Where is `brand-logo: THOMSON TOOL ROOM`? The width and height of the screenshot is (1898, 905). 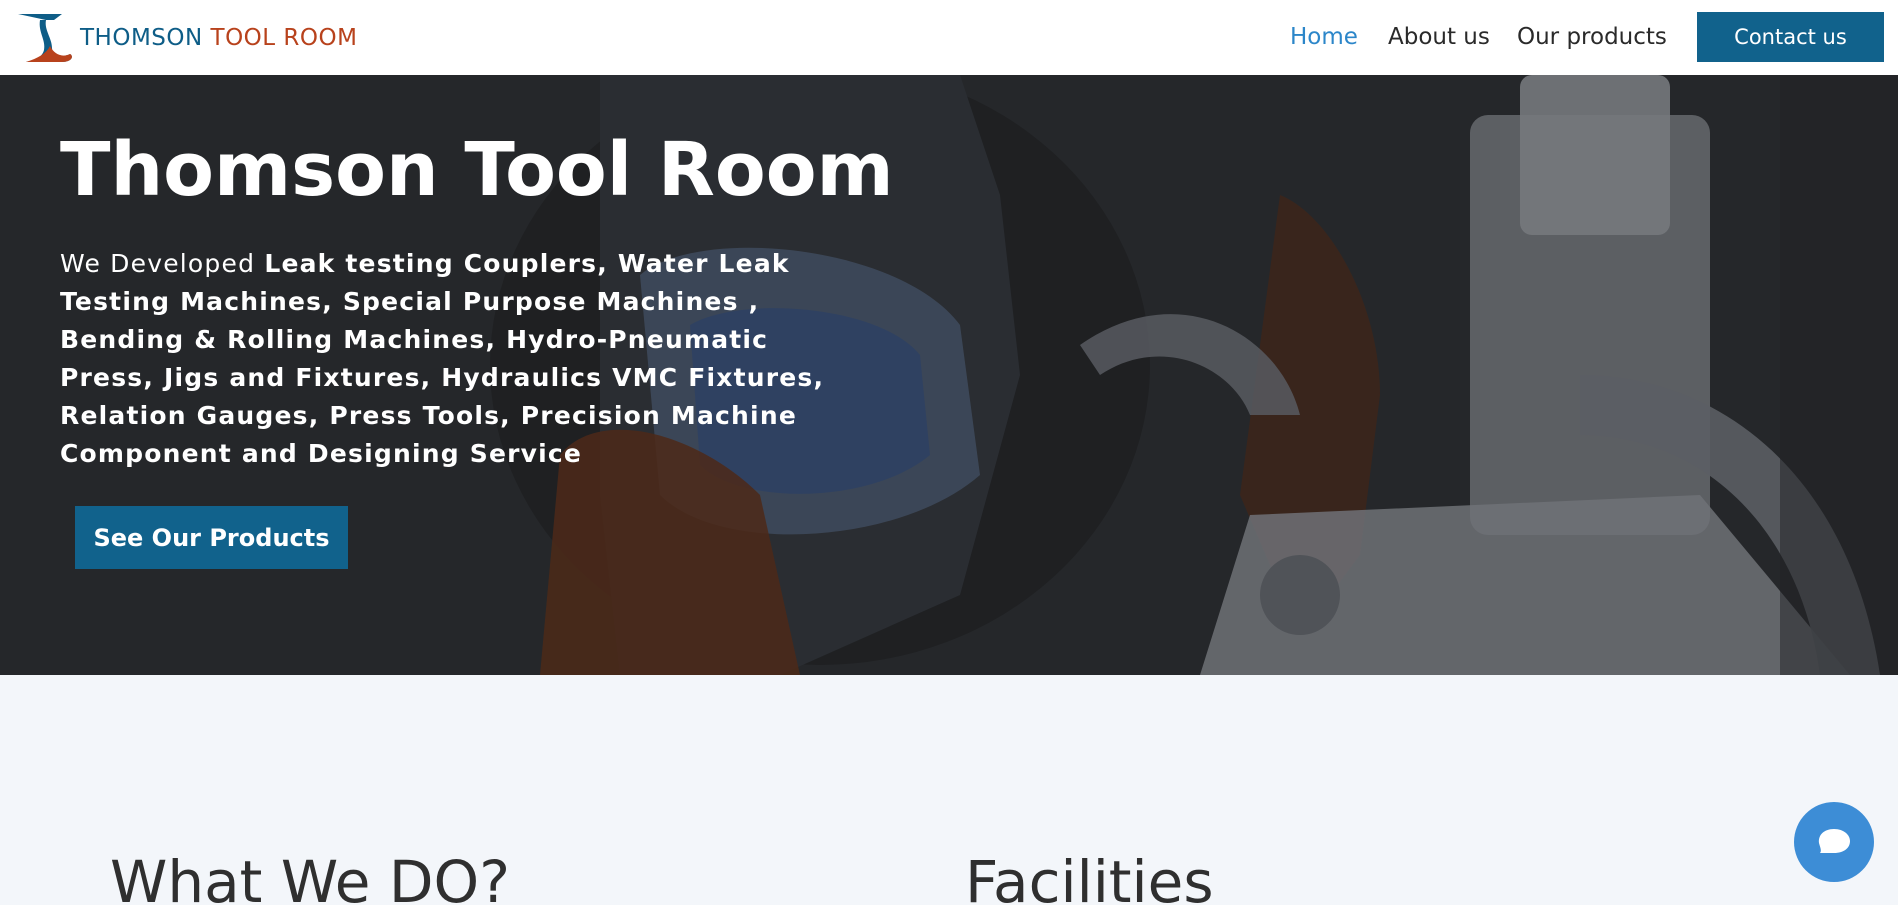
brand-logo: THOMSON TOOL ROOM is located at coordinates (186, 37).